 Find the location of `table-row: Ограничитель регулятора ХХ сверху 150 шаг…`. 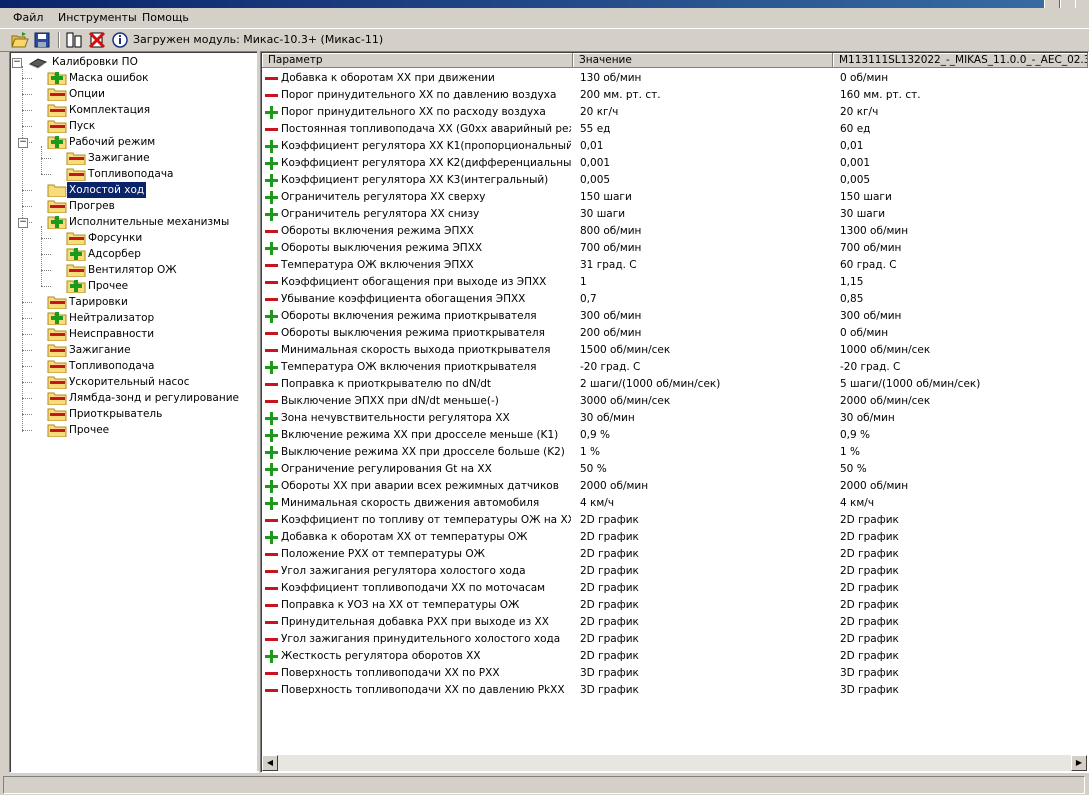

table-row: Ограничитель регулятора ХХ сверху 150 шаг… is located at coordinates (675, 197).